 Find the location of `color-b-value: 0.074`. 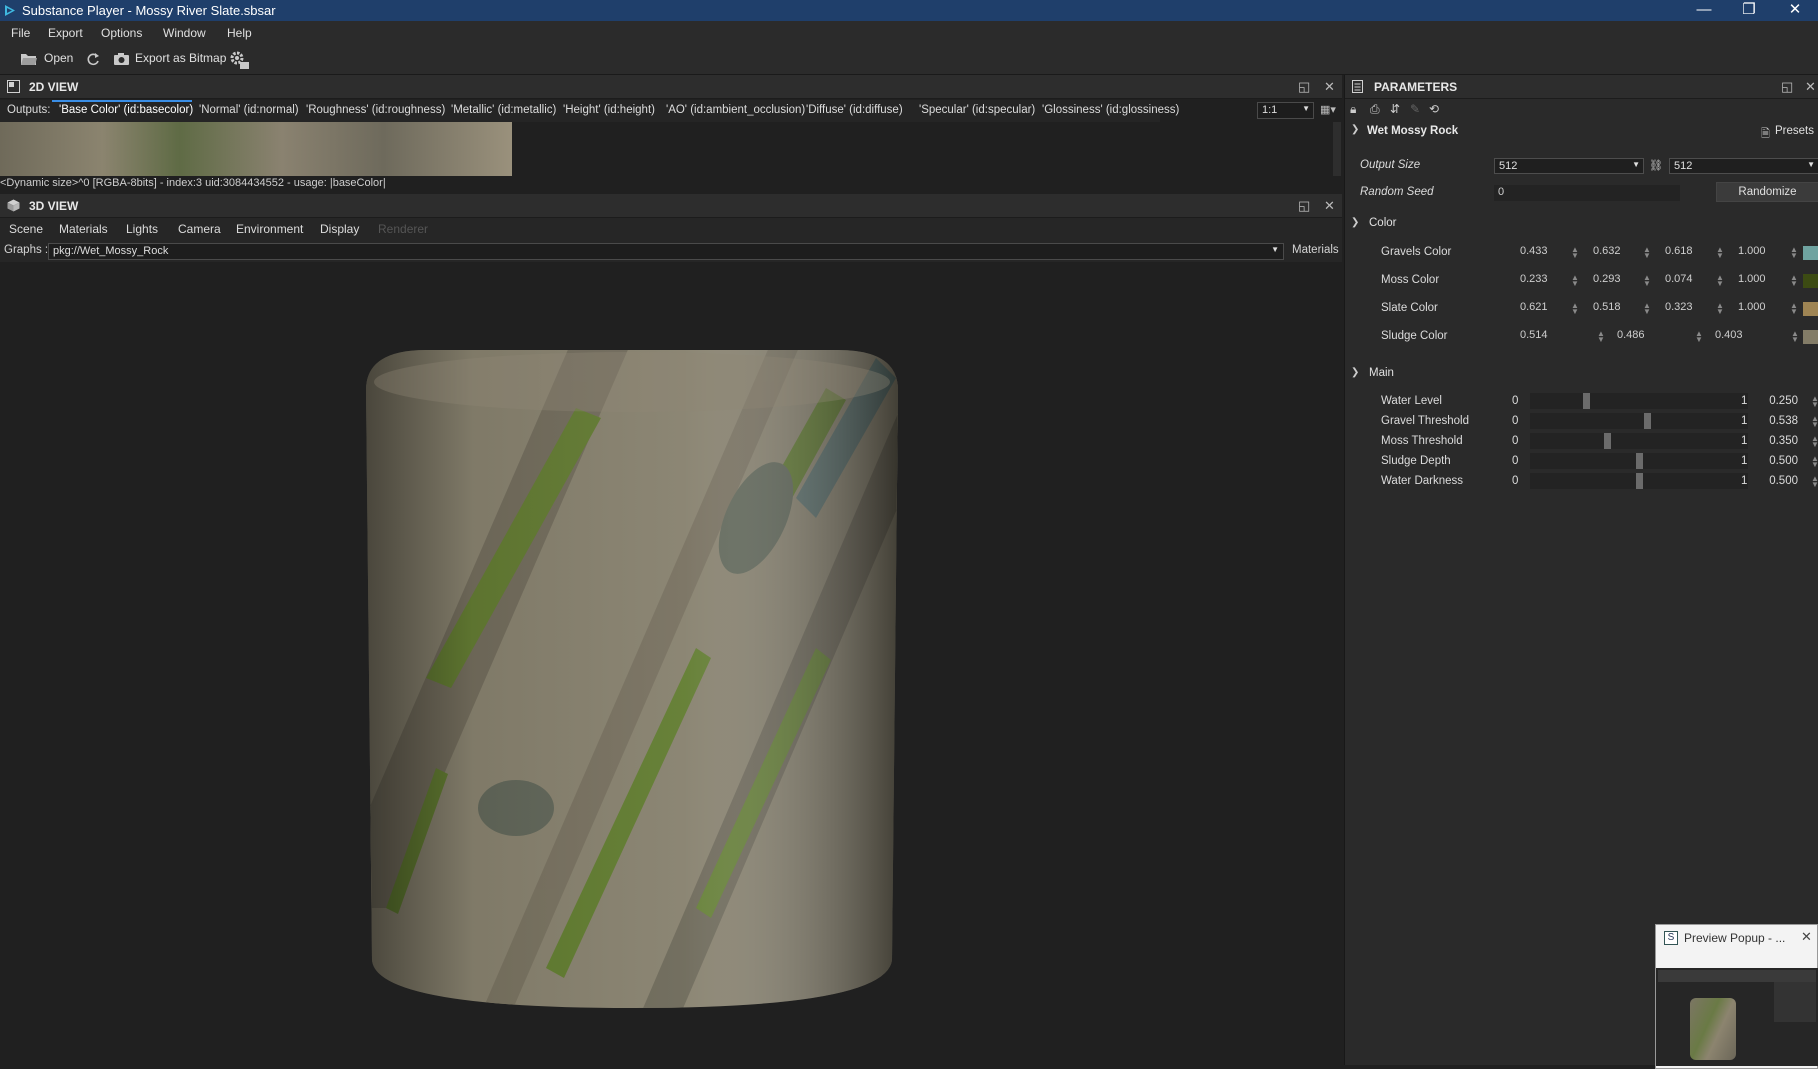

color-b-value: 0.074 is located at coordinates (1679, 281).